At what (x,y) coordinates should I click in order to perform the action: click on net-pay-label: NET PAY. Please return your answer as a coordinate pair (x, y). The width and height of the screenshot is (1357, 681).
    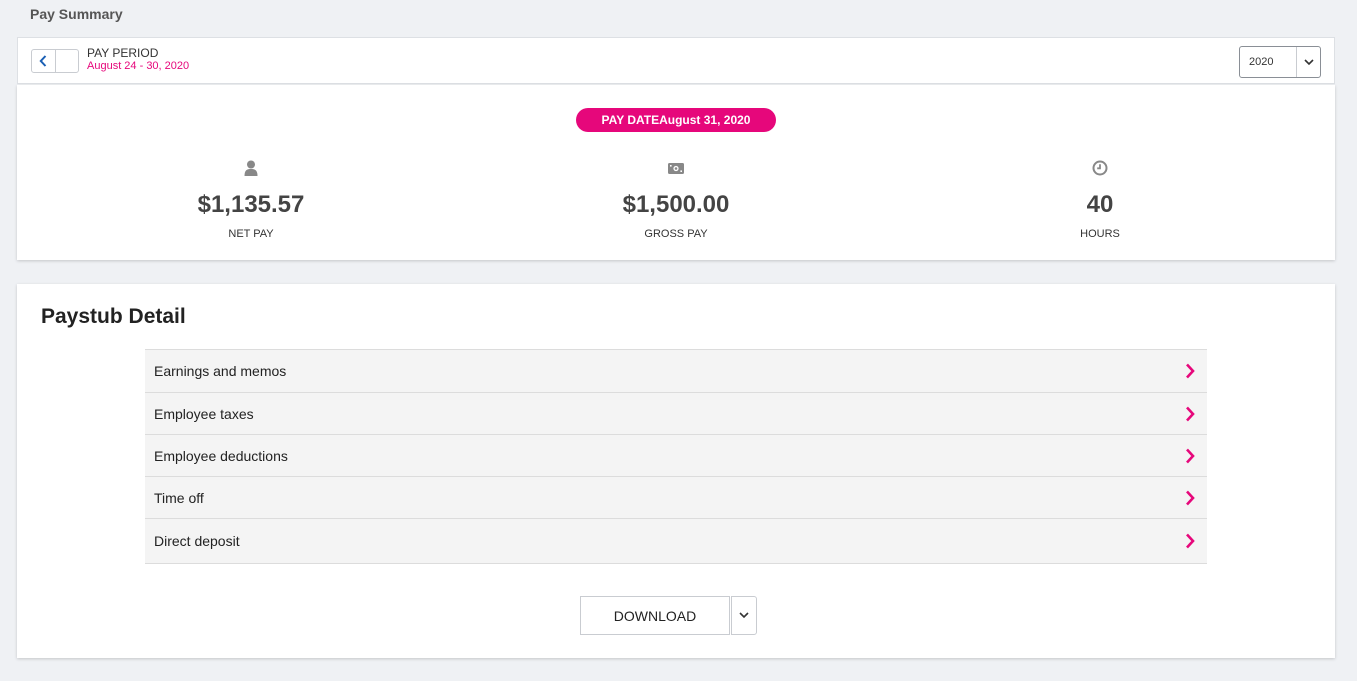
    Looking at the image, I should click on (251, 234).